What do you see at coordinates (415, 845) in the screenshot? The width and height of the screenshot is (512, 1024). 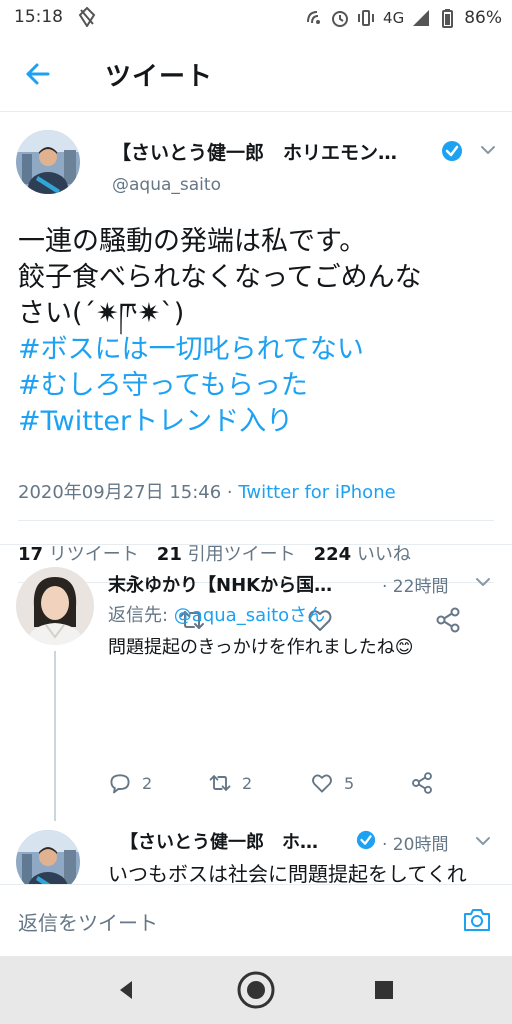 I see `reply-time: · 20時間` at bounding box center [415, 845].